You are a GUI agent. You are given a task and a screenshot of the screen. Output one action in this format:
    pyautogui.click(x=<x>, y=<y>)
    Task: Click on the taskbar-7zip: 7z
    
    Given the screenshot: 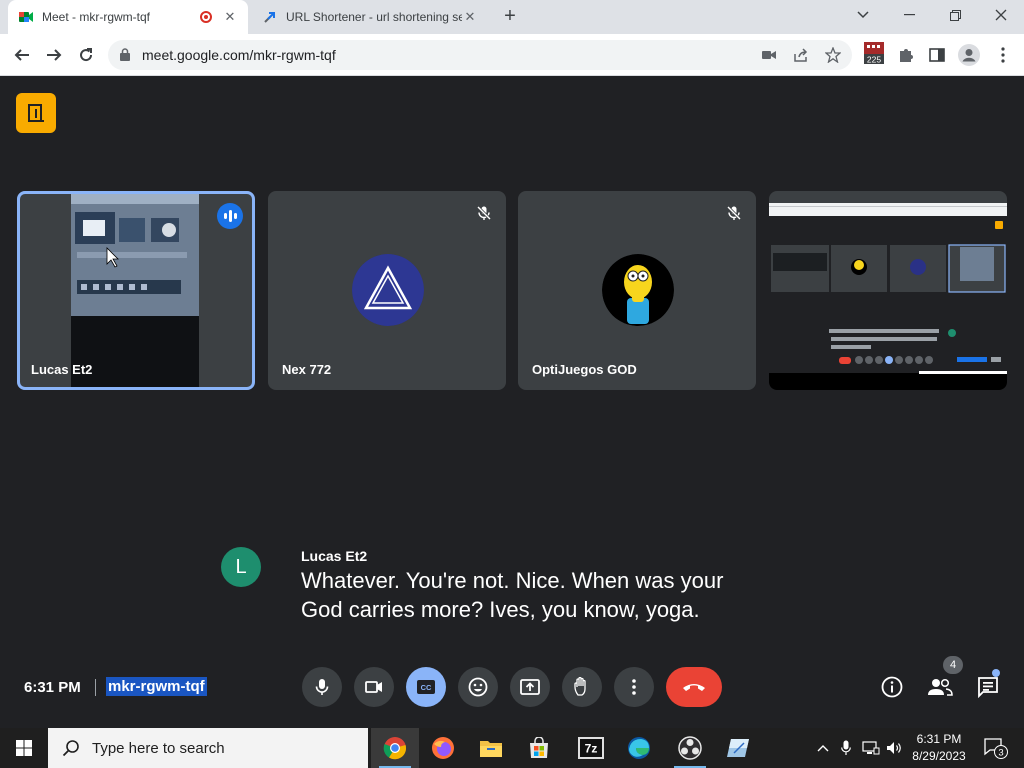 What is the action you would take?
    pyautogui.click(x=591, y=748)
    